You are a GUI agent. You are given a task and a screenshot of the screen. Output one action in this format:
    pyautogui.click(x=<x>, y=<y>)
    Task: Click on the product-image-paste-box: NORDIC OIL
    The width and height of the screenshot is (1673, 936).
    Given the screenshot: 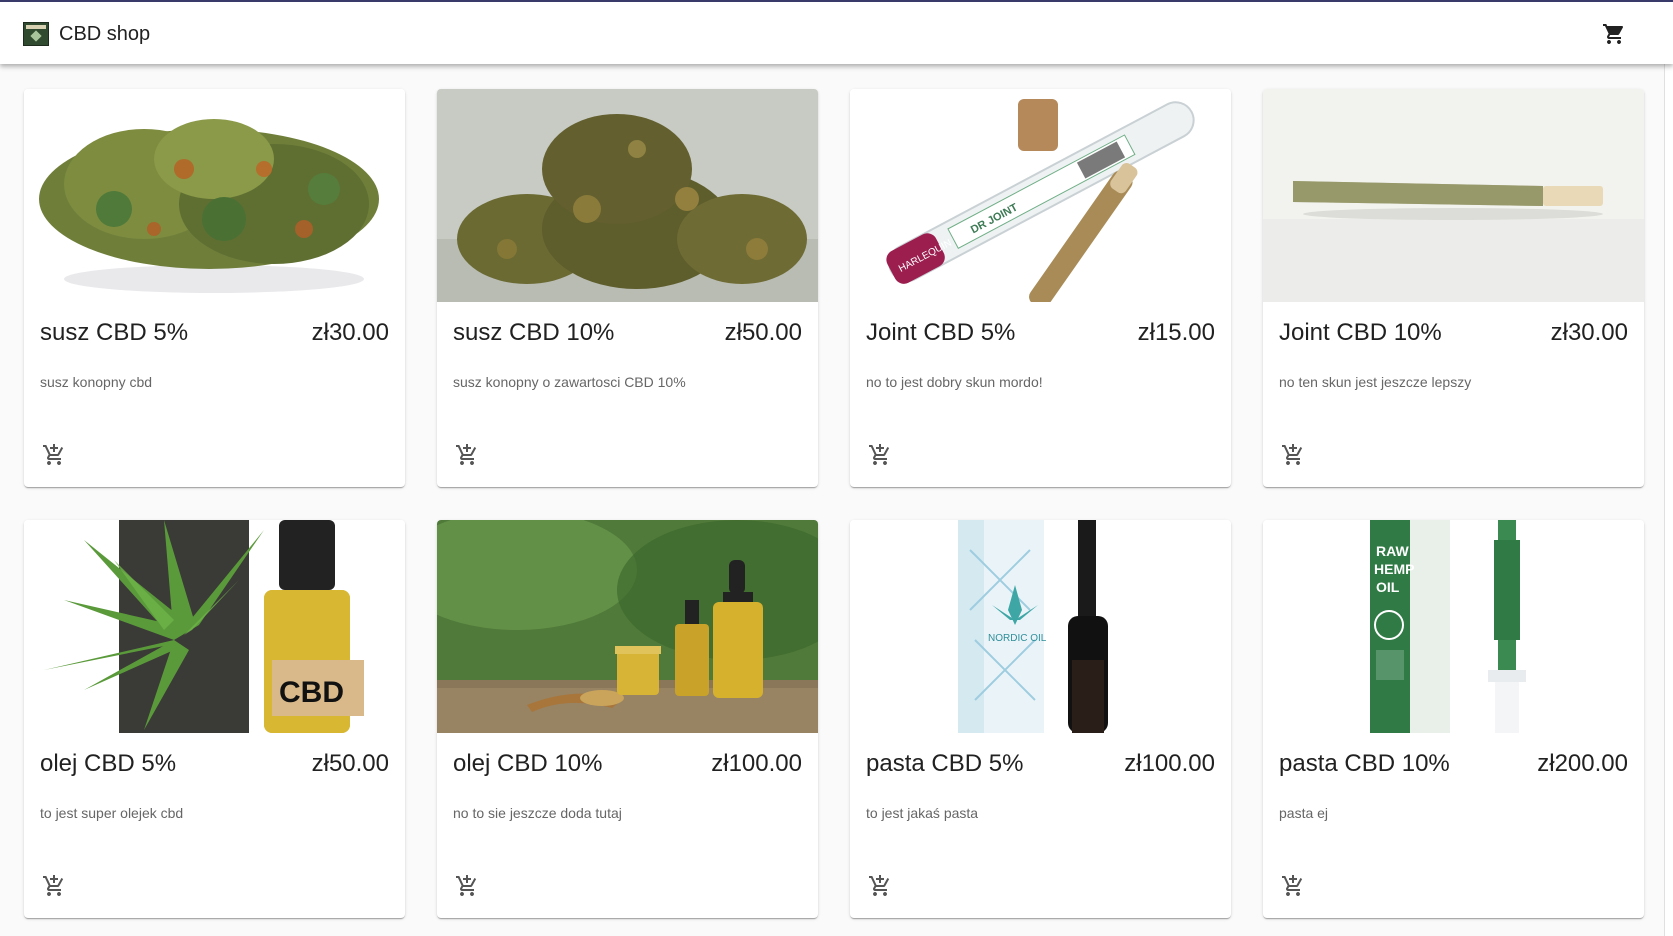 What is the action you would take?
    pyautogui.click(x=1040, y=626)
    